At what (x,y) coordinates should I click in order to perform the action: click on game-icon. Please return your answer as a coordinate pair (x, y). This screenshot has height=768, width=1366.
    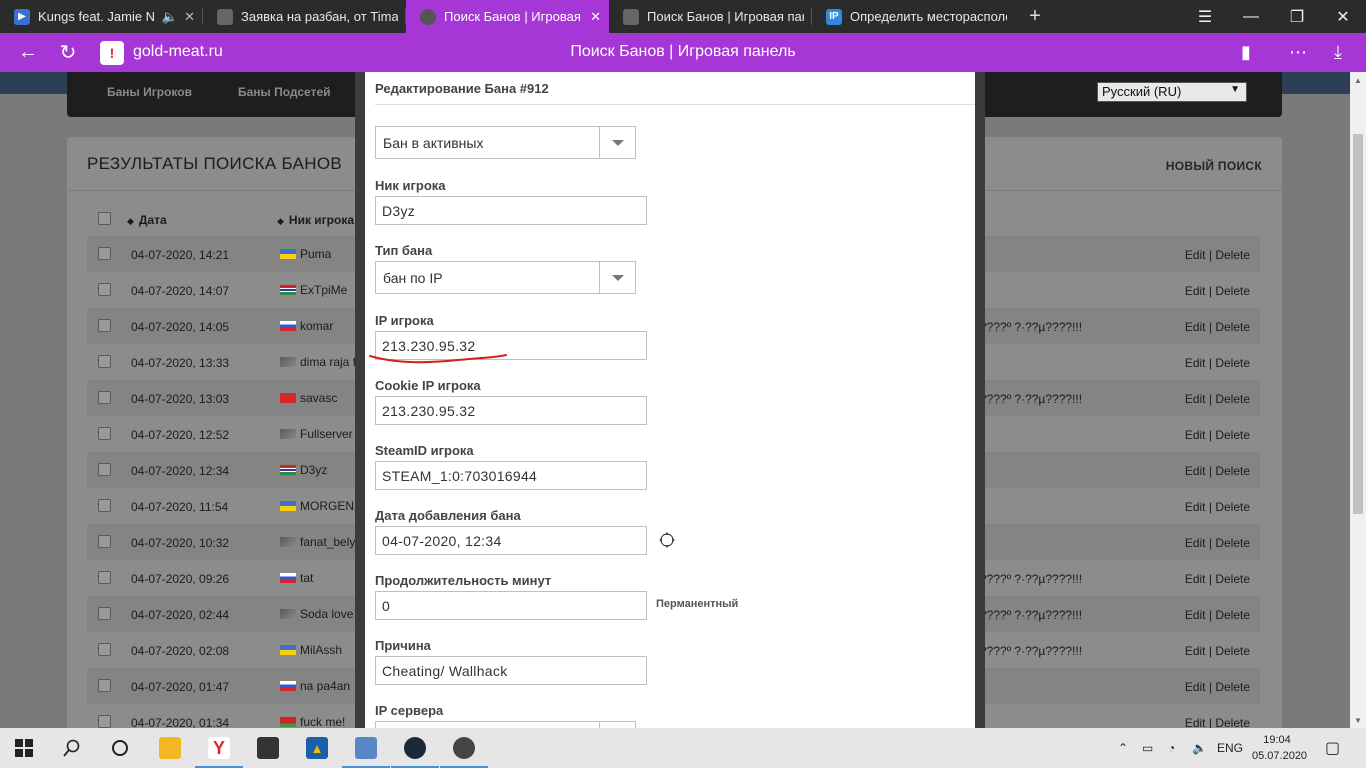
    Looking at the image, I should click on (464, 748).